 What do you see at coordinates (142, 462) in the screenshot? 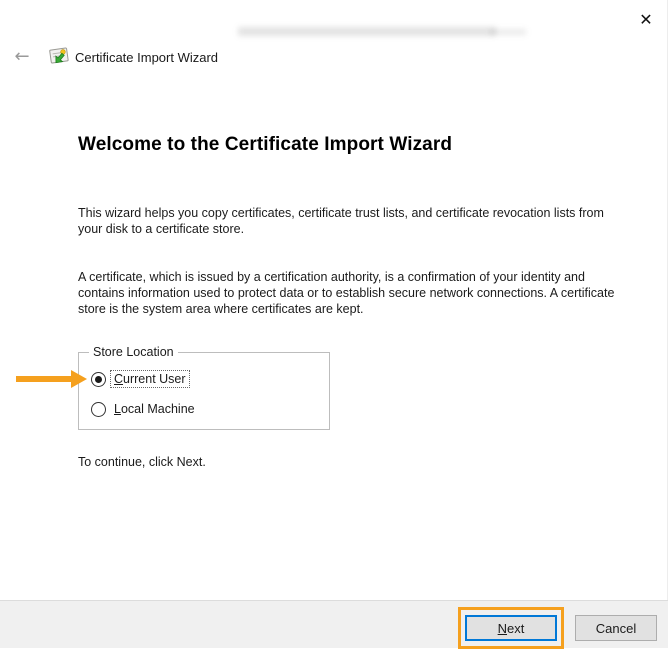
I see `continue-hint: To continue, click Next.` at bounding box center [142, 462].